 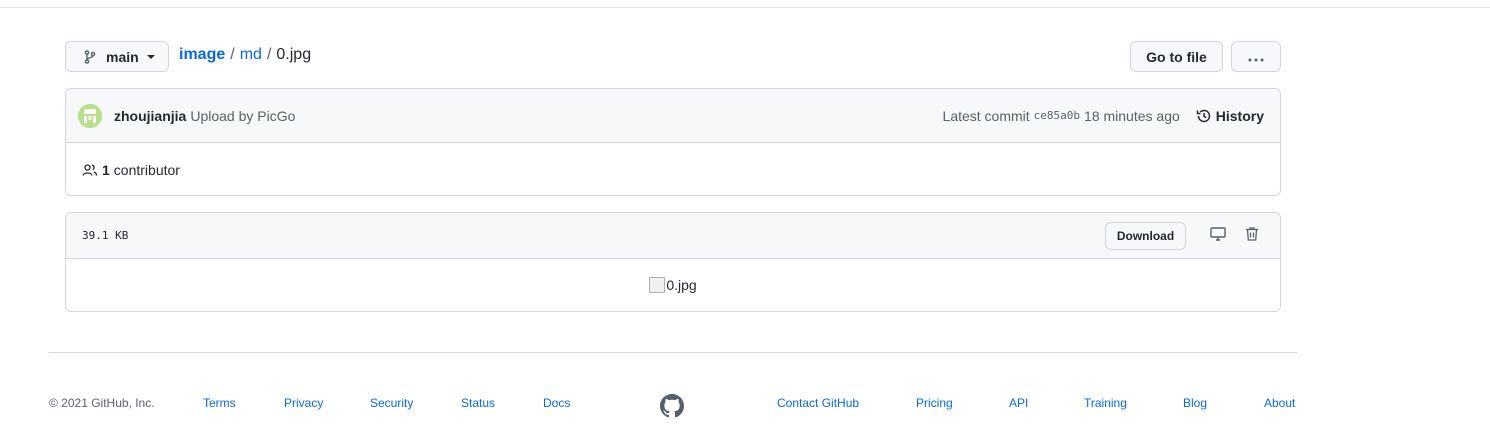 I want to click on history-label: History, so click(x=1239, y=115).